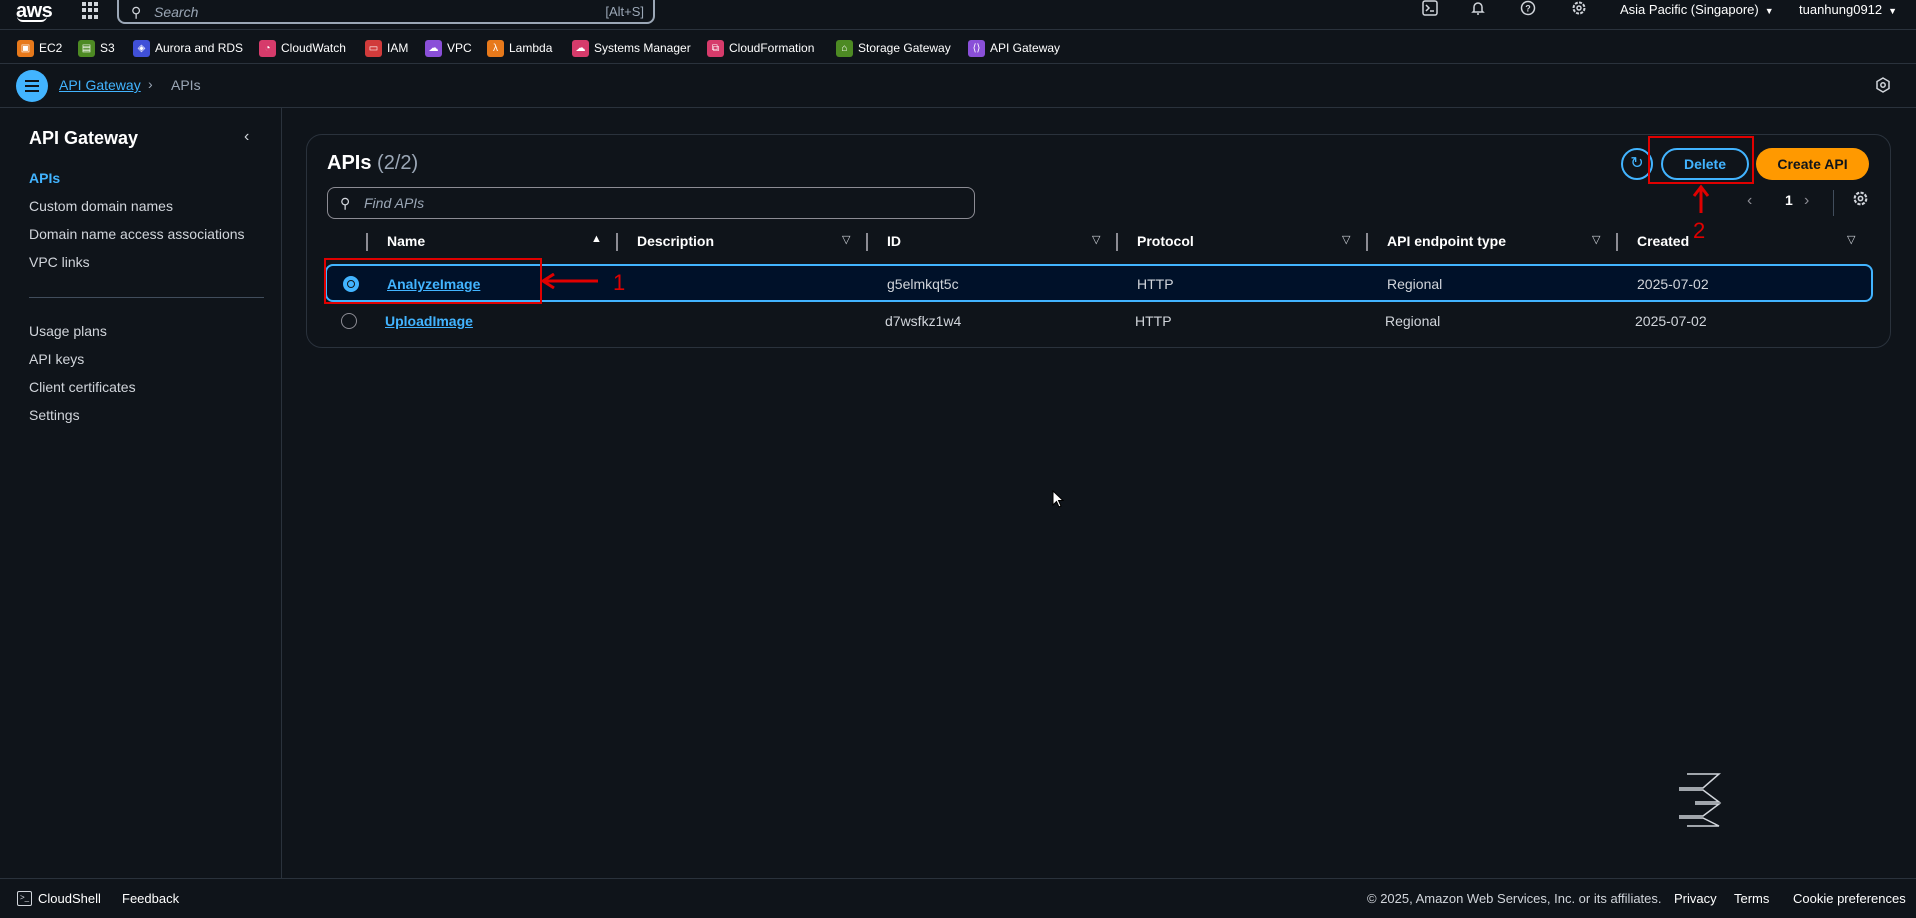 The image size is (1916, 918). Describe the element at coordinates (923, 321) in the screenshot. I see `api-id: d7wsfkz1w4` at that location.